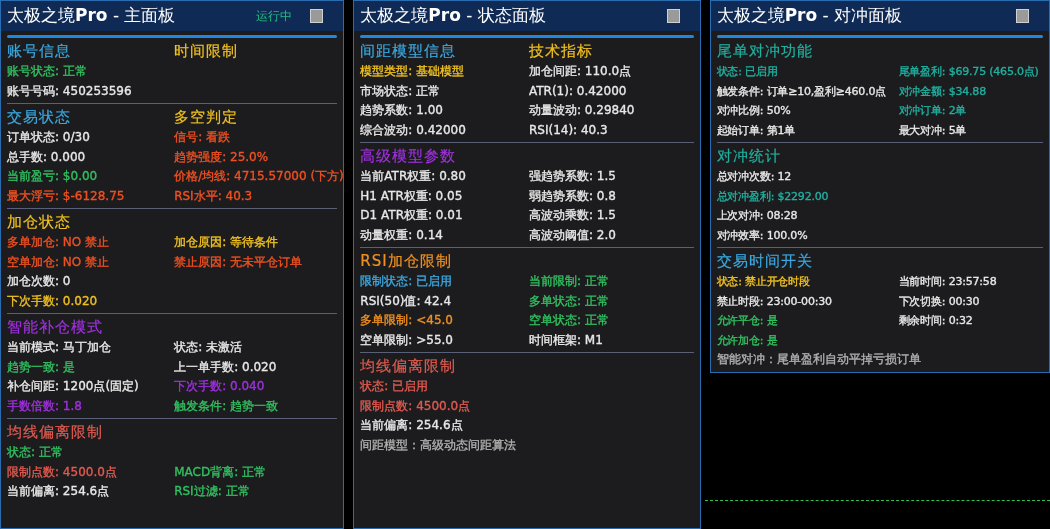 The image size is (1050, 529). I want to click on status-text: 上次对冲: 08:28, so click(757, 216).